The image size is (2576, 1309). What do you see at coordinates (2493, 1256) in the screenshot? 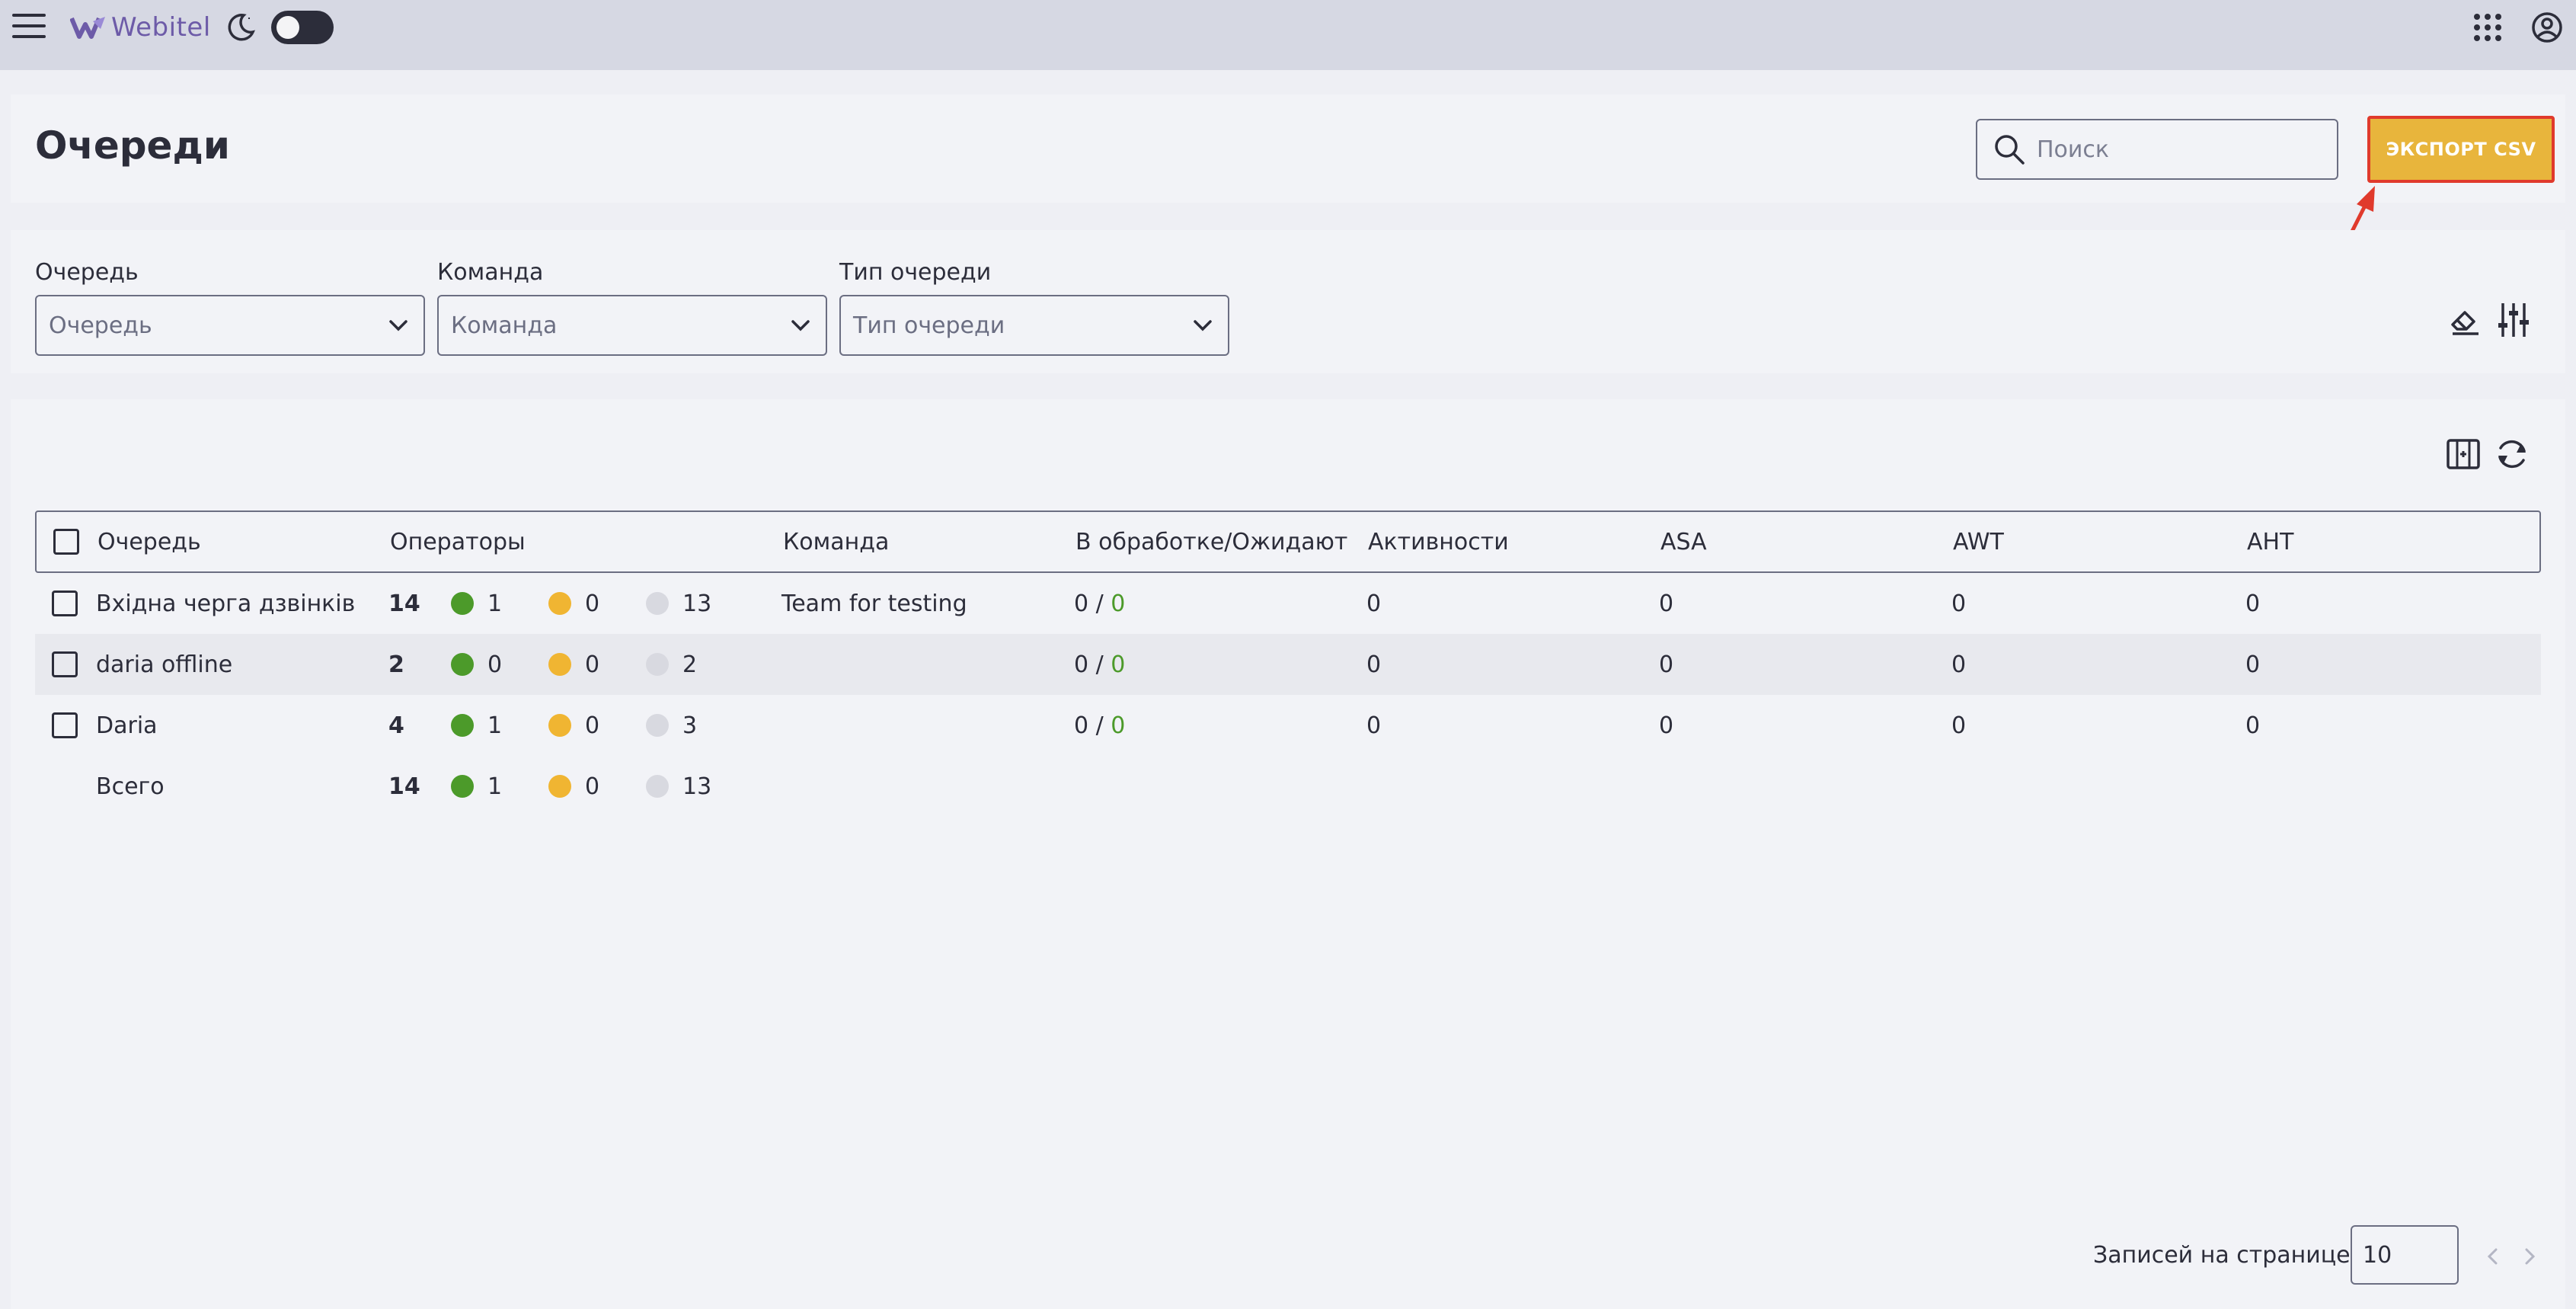
I see `chevron-left-icon` at bounding box center [2493, 1256].